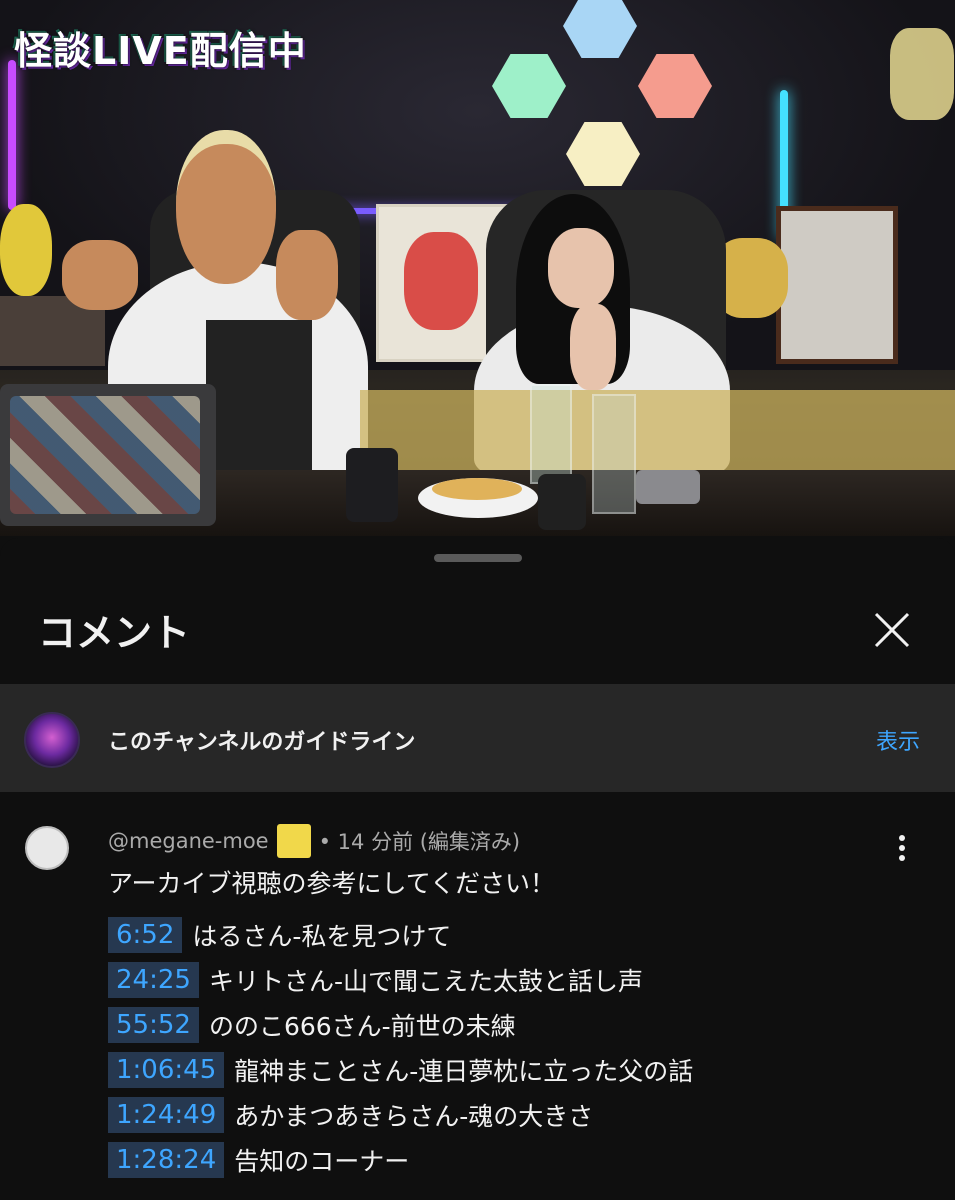 Image resolution: width=955 pixels, height=1200 pixels. Describe the element at coordinates (414, 1116) in the screenshot. I see `timestamp-label: あかまつあきらさん-魂の大きさ` at that location.